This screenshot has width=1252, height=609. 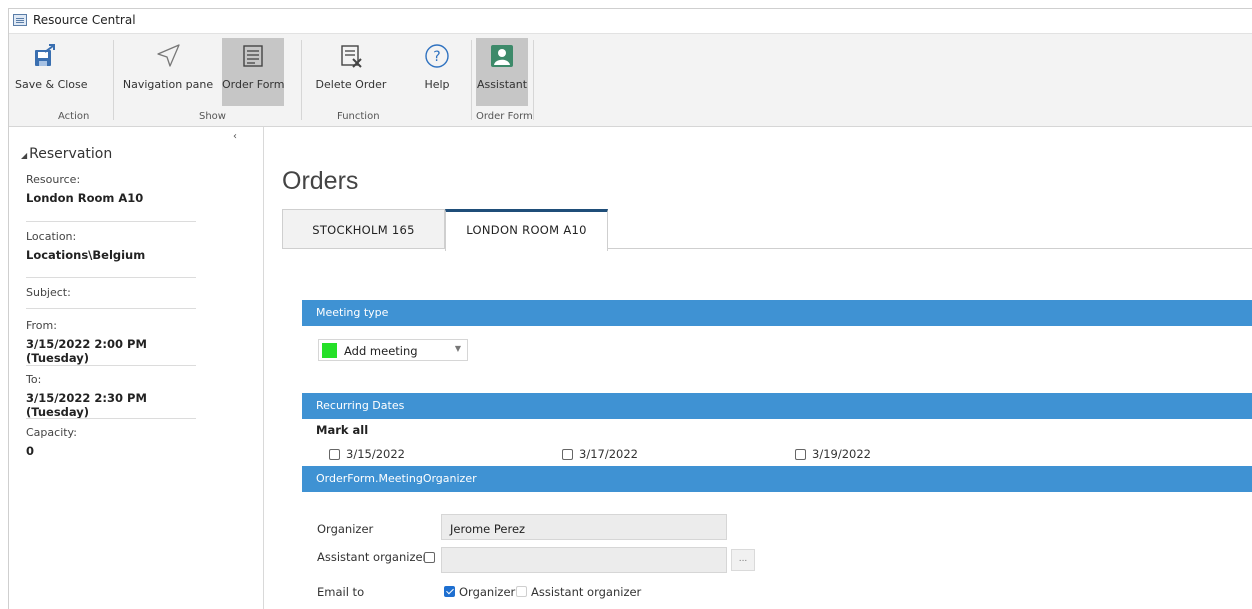 What do you see at coordinates (502, 56) in the screenshot?
I see `assistant-icon` at bounding box center [502, 56].